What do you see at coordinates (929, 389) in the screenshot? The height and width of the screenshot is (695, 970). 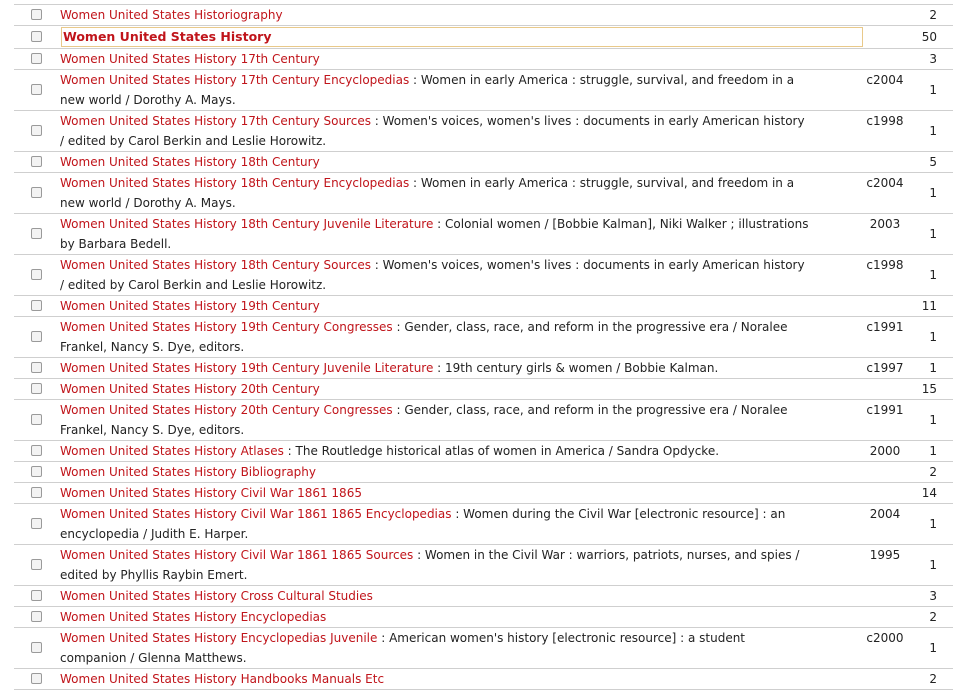 I see `record-count: 15` at bounding box center [929, 389].